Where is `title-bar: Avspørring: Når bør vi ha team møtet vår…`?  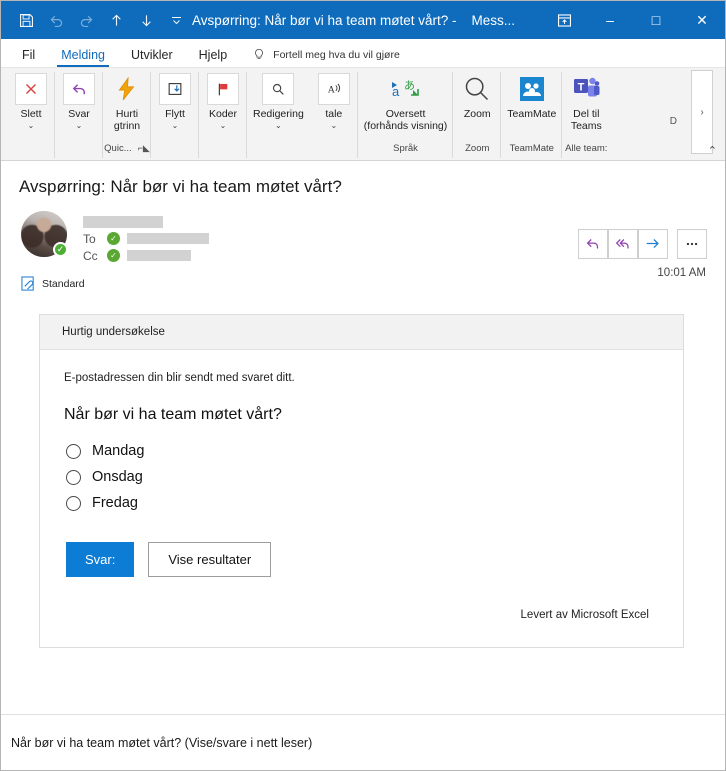 title-bar: Avspørring: Når bør vi ha team møtet vår… is located at coordinates (363, 20).